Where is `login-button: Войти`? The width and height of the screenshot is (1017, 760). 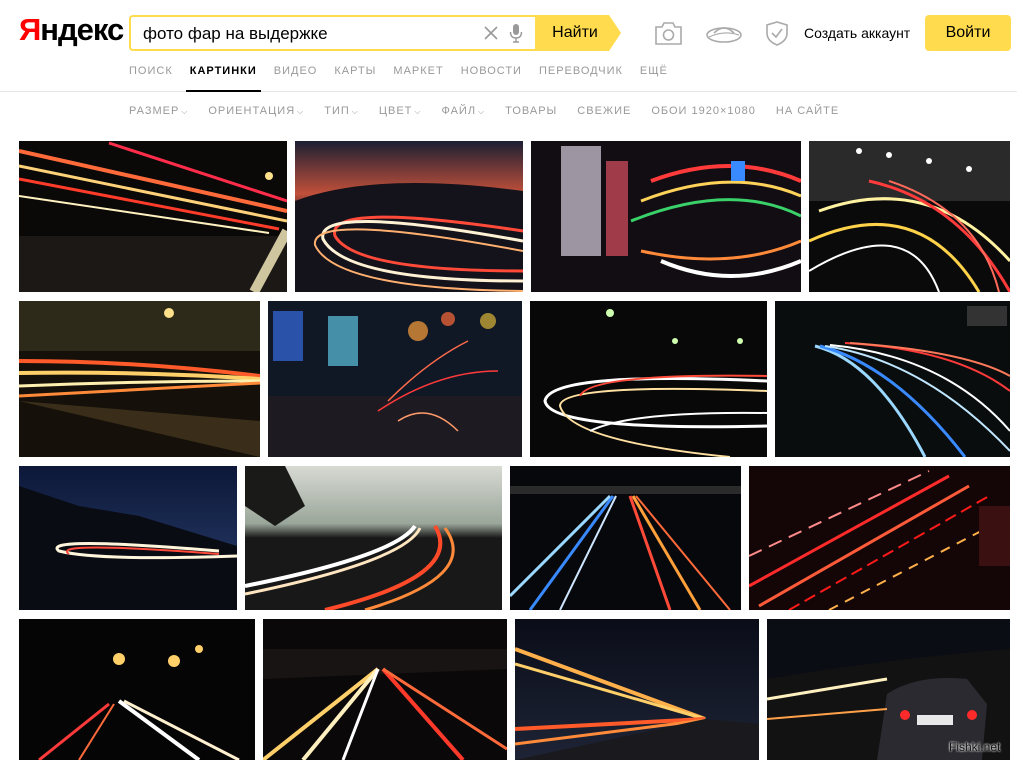
login-button: Войти is located at coordinates (968, 33).